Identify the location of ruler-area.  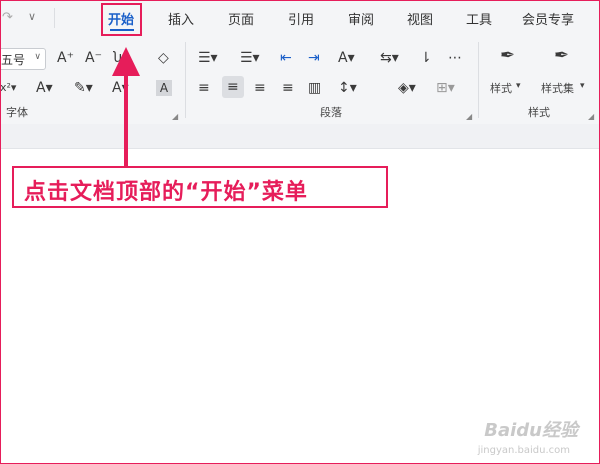
(300, 136).